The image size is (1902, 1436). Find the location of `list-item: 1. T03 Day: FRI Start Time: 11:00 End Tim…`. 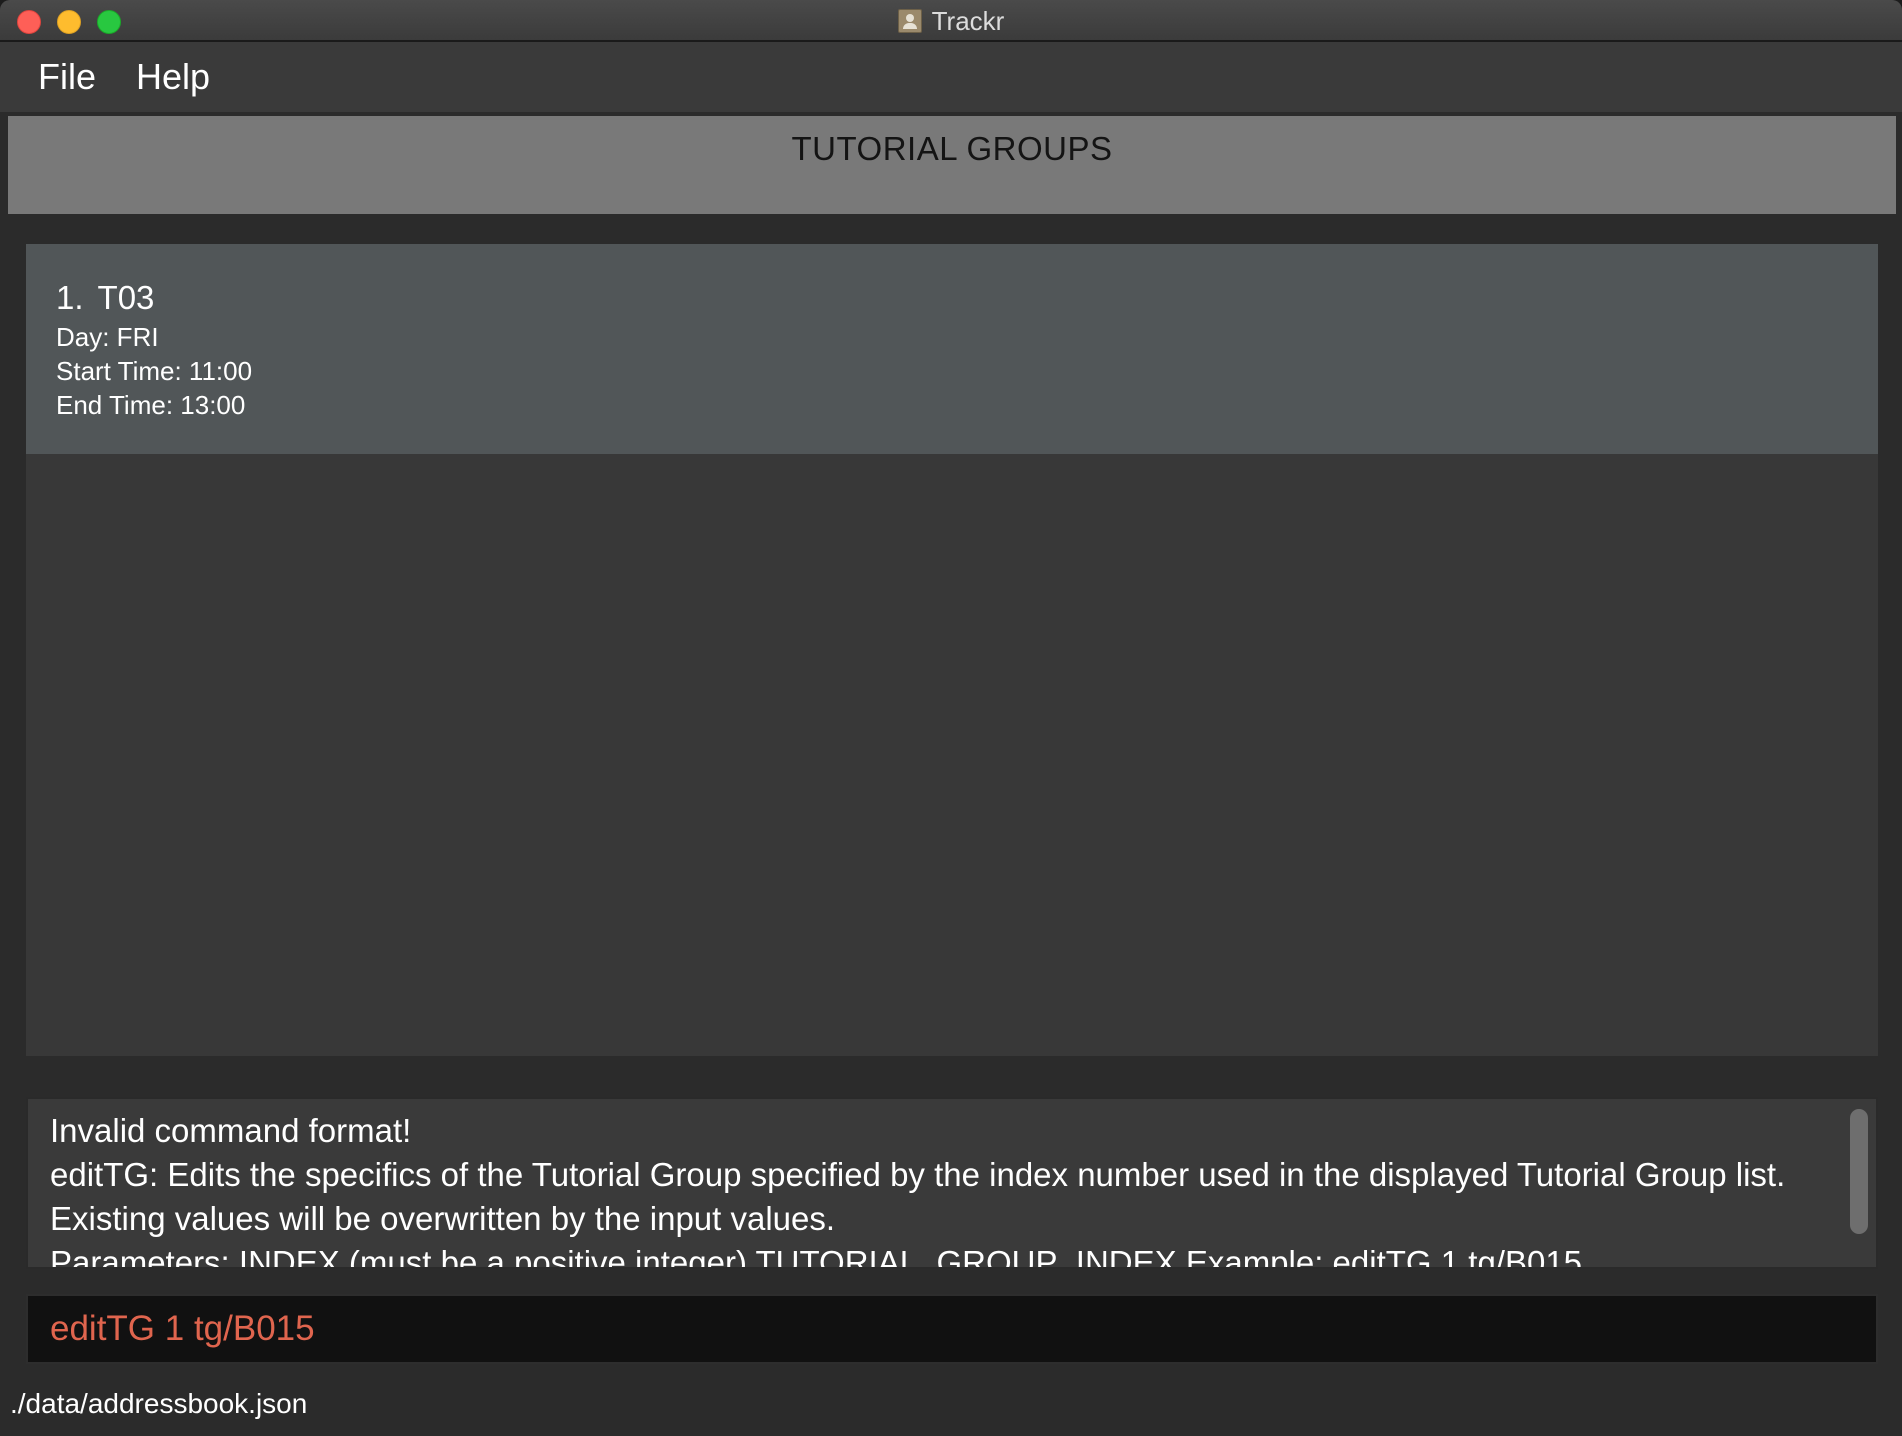

list-item: 1. T03 Day: FRI Start Time: 11:00 End Tim… is located at coordinates (952, 349).